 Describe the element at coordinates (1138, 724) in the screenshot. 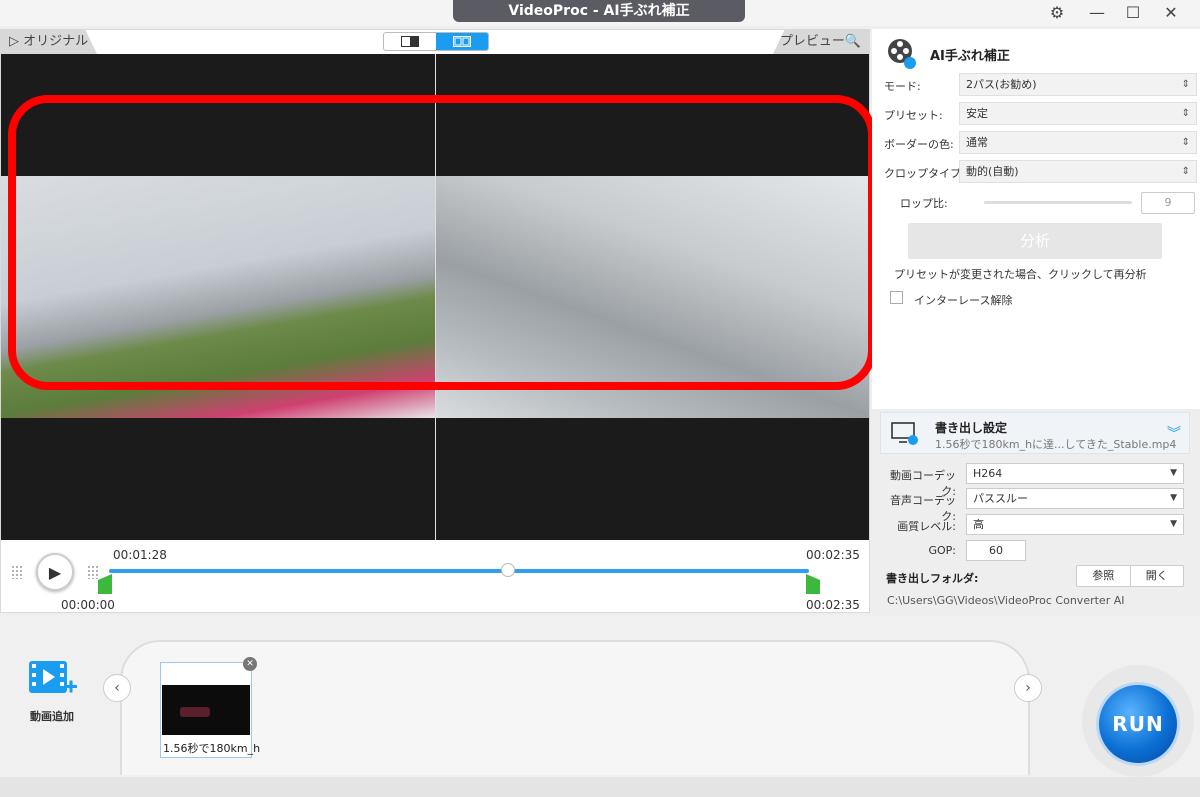

I see `run-button: RUN` at that location.